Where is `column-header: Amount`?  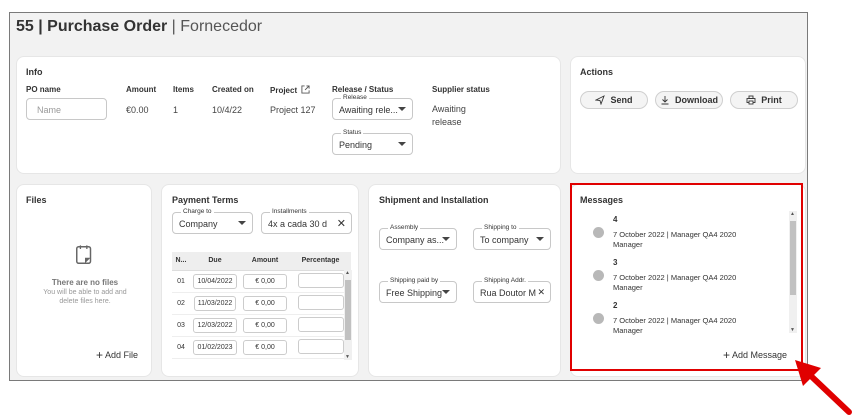 column-header: Amount is located at coordinates (265, 261).